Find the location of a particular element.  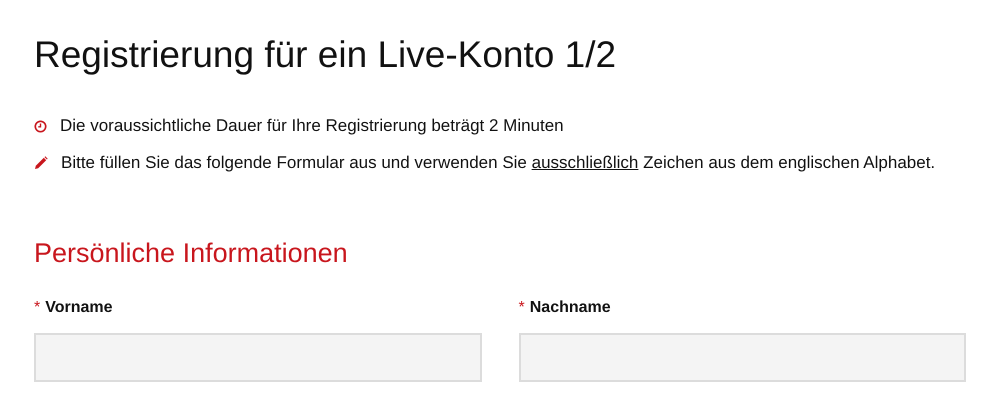

clock-icon is located at coordinates (40, 126).